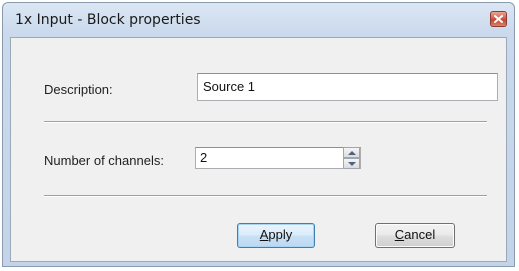 The image size is (519, 271). Describe the element at coordinates (258, 20) in the screenshot. I see `title-bar: 1x Input - Block properties` at that location.